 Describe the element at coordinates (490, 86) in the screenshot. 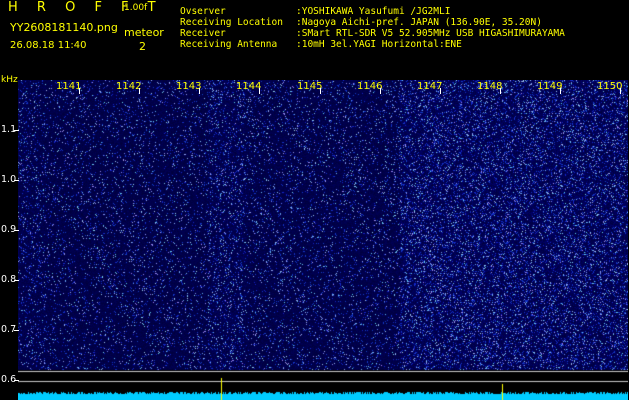

I see `x-tick-label: 1148` at that location.